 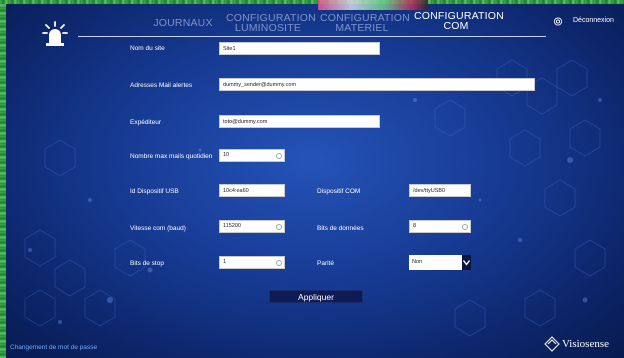 What do you see at coordinates (161, 85) in the screenshot?
I see `alert-mails-label: Adresses Mail alertes` at bounding box center [161, 85].